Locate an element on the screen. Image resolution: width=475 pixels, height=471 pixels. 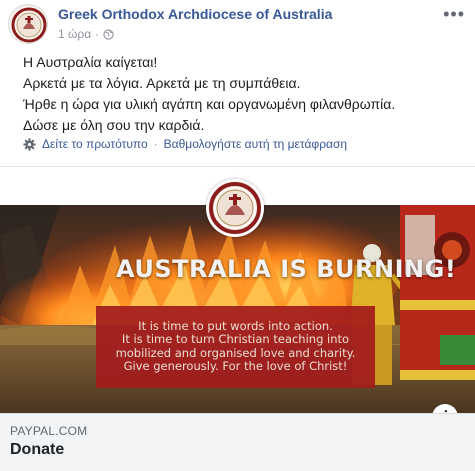
more-options-icon: ••• is located at coordinates (454, 14).